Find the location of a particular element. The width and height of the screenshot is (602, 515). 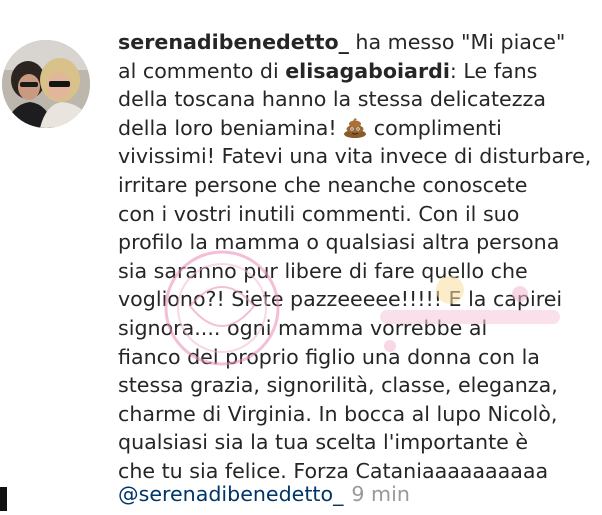

comment-line: della loro beniamina! complimenti is located at coordinates (358, 128).